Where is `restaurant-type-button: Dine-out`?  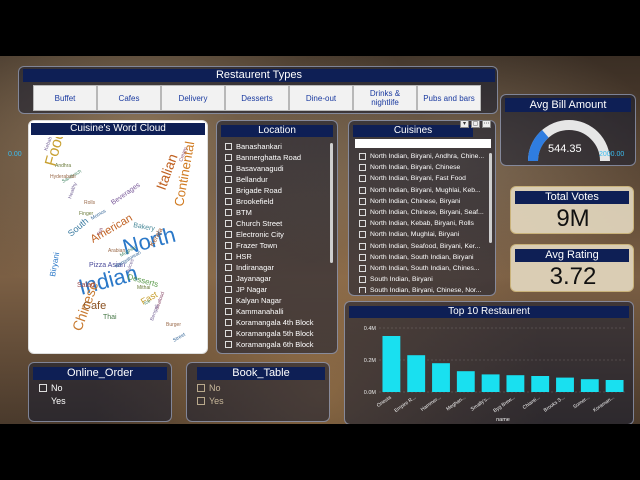 restaurant-type-button: Dine-out is located at coordinates (321, 98).